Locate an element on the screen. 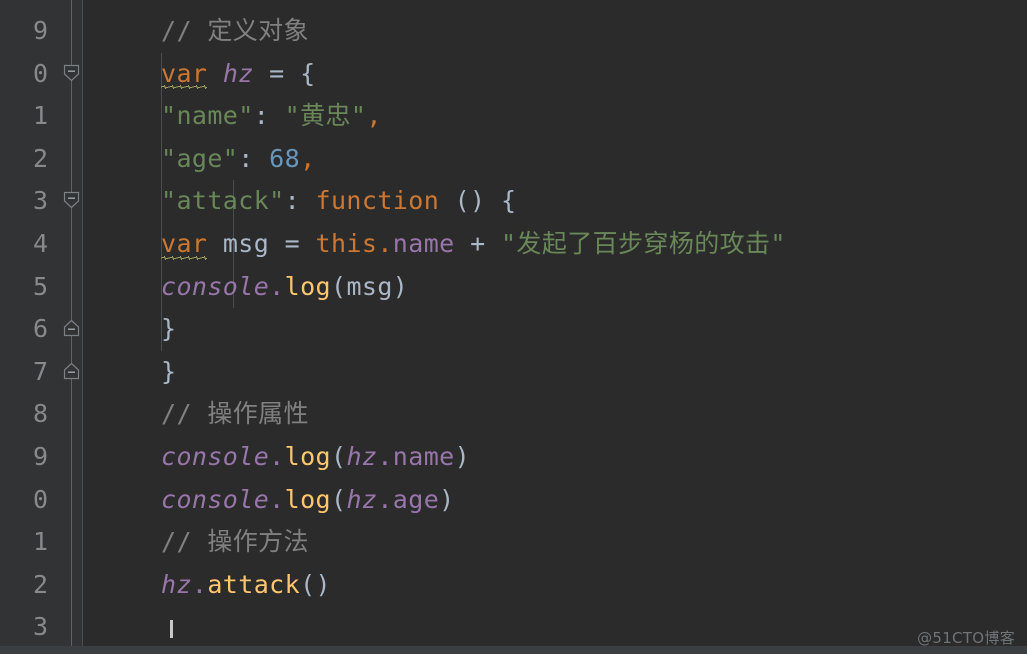 The width and height of the screenshot is (1027, 654). code-line: // 定义对象 is located at coordinates (235, 31).